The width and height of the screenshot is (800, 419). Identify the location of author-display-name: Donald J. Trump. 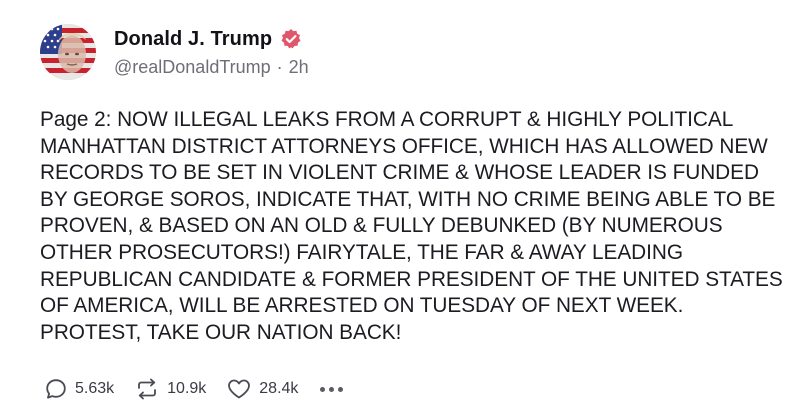
(193, 39).